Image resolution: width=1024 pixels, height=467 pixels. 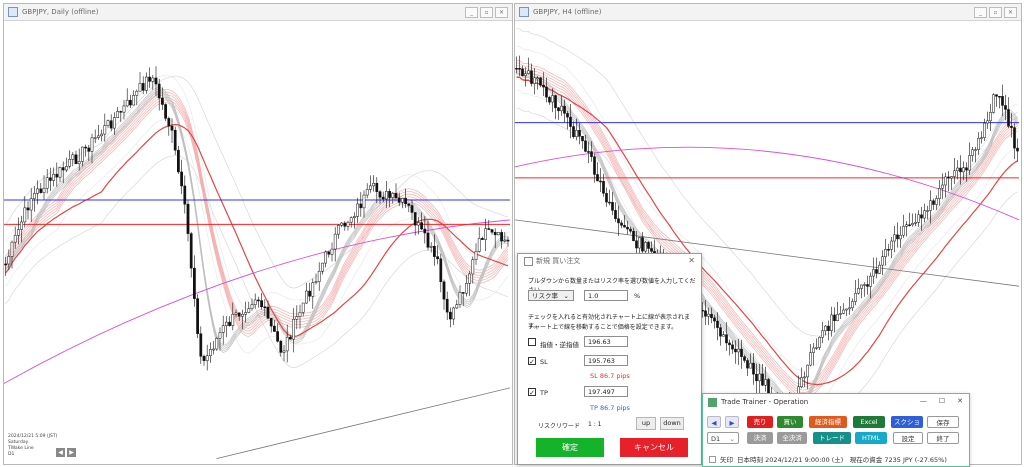 I want to click on chart-info-tf: D1, so click(x=11, y=454).